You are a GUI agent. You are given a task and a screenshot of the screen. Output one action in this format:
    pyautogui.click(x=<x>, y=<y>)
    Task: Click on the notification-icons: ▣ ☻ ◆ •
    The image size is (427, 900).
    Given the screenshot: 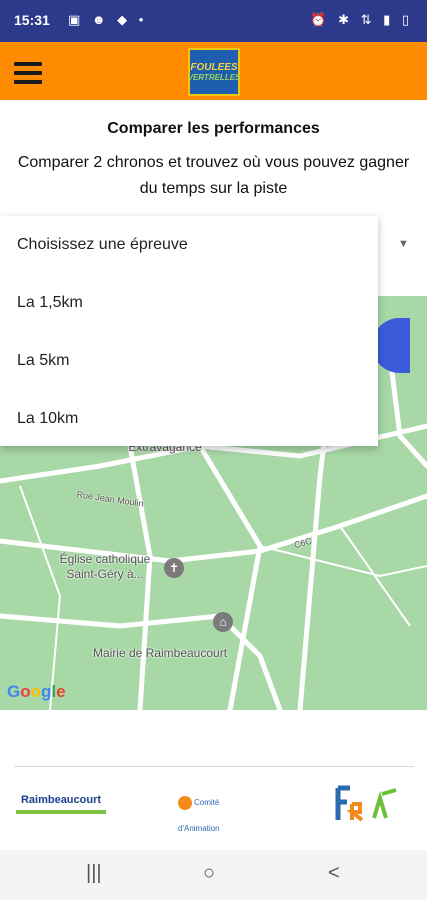 What is the action you would take?
    pyautogui.click(x=108, y=19)
    